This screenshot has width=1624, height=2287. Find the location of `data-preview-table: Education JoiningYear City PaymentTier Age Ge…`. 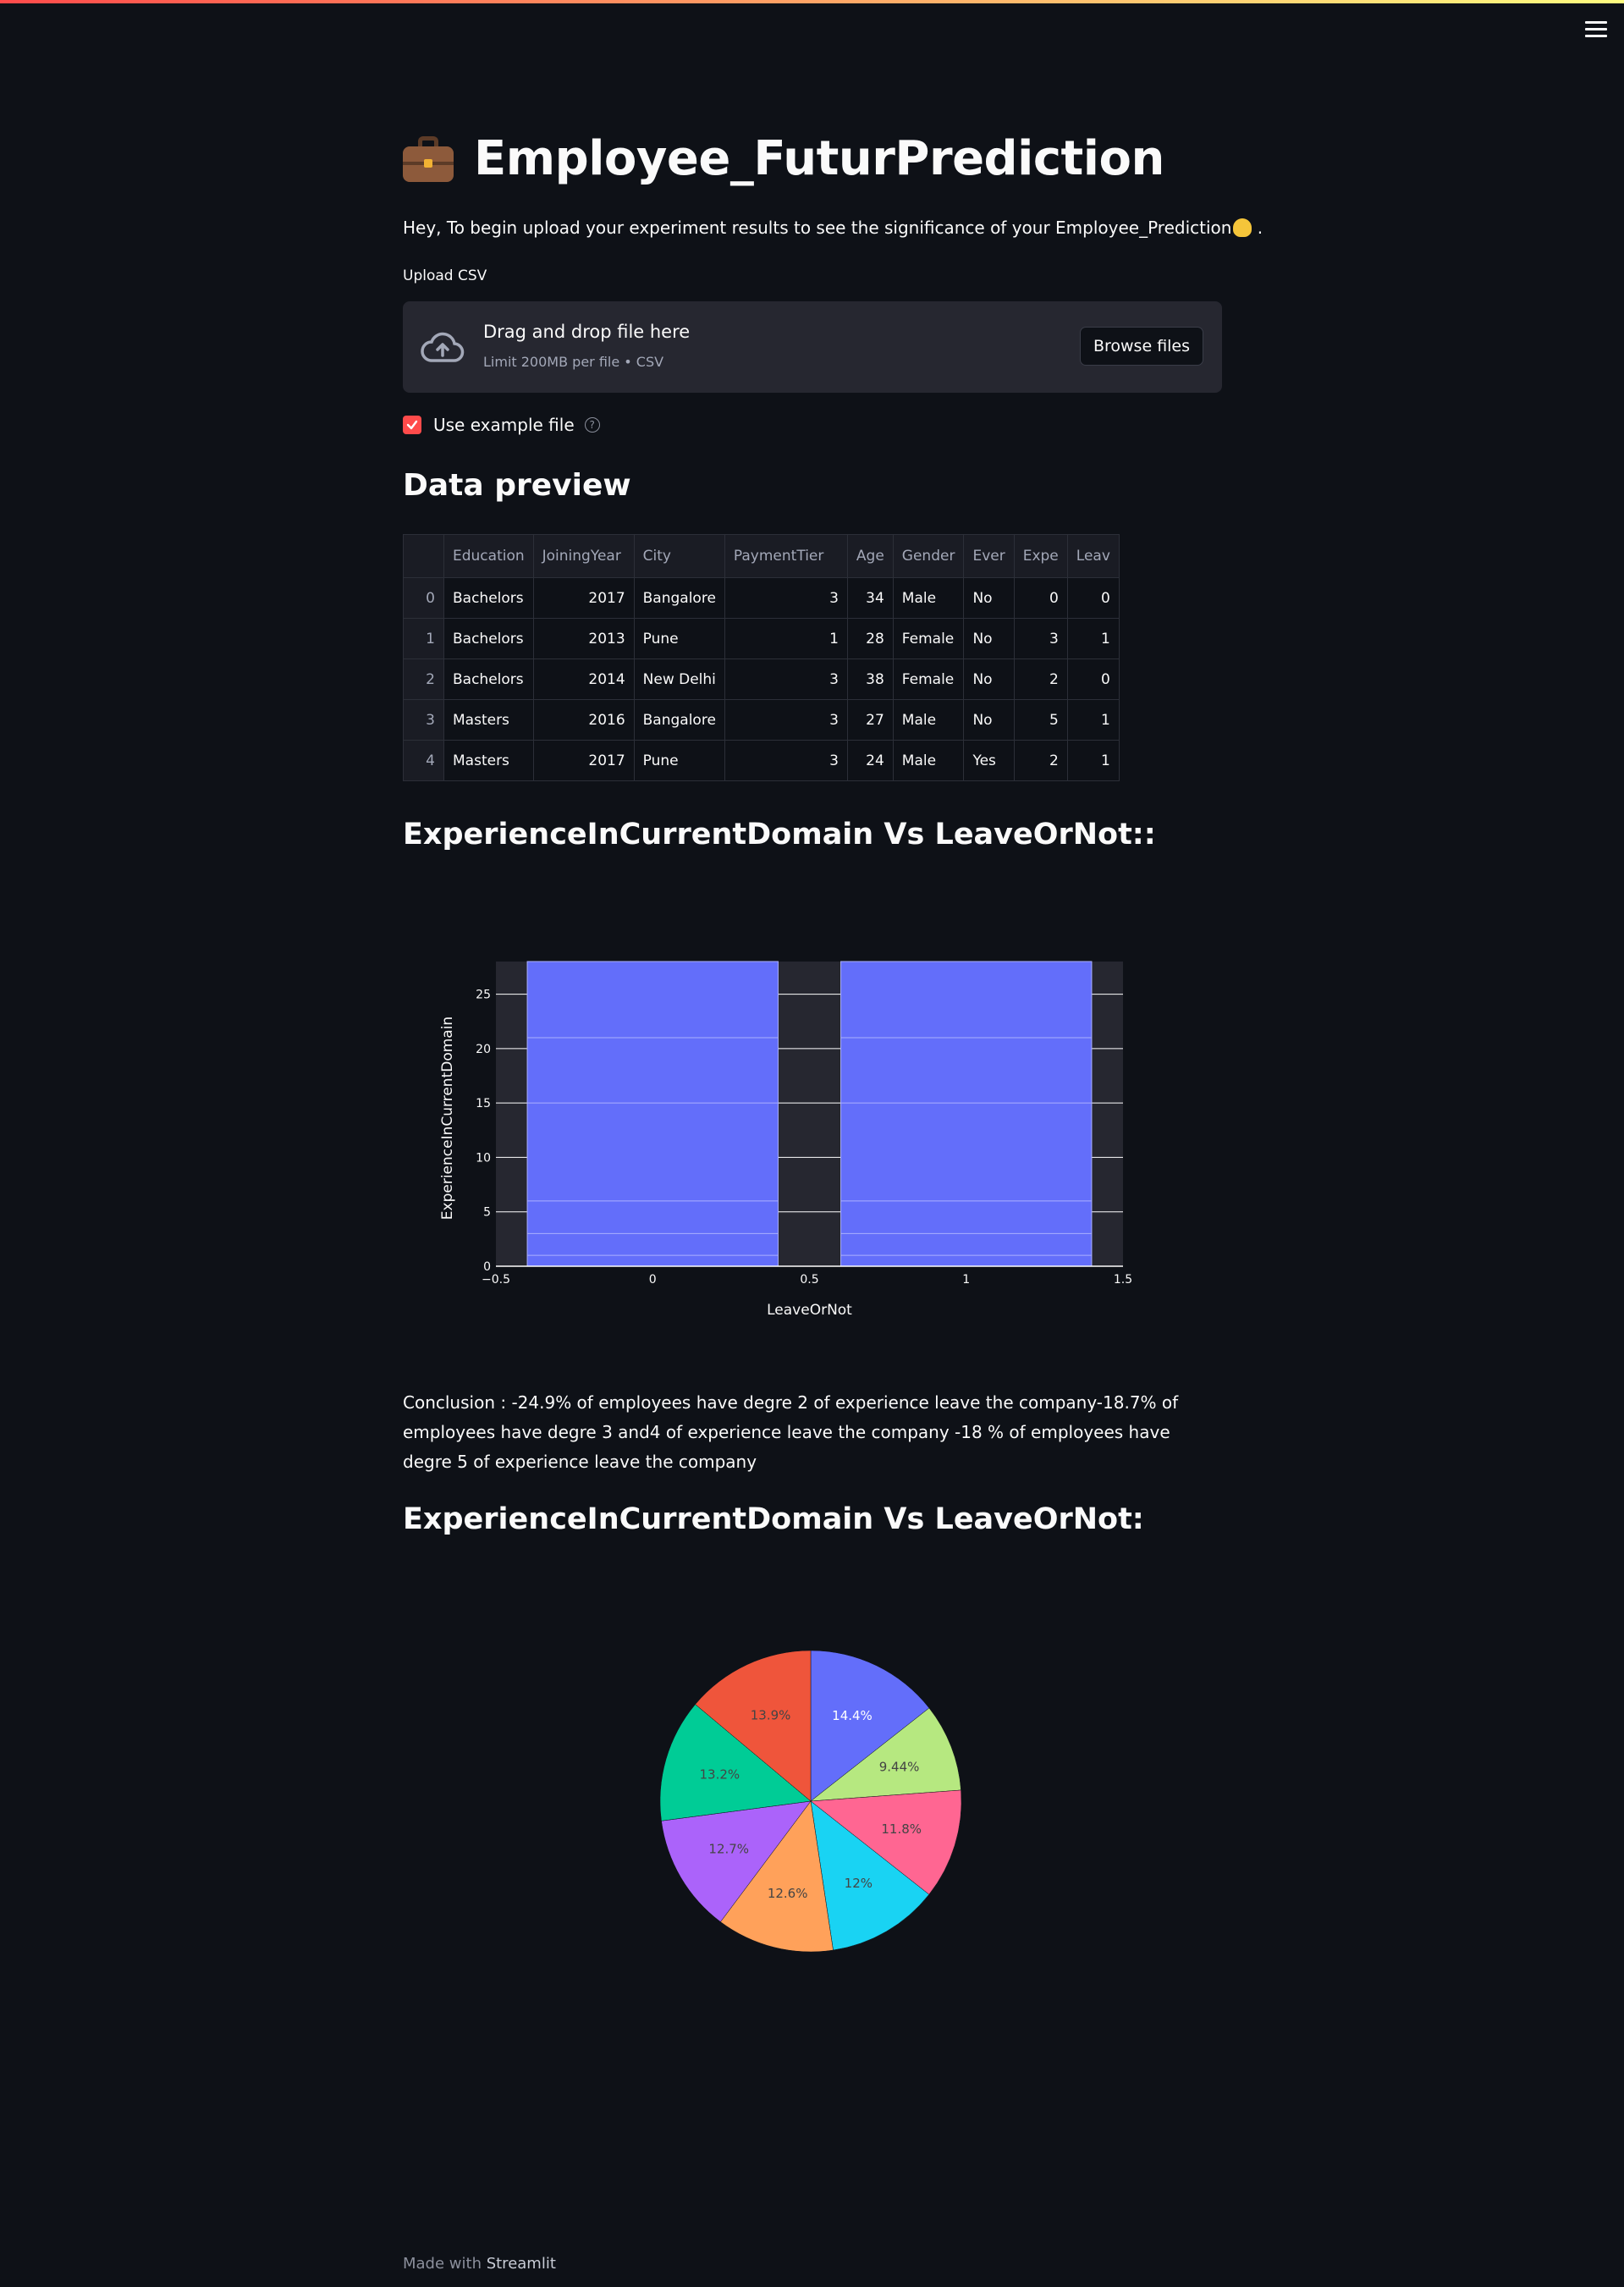

data-preview-table: Education JoiningYear City PaymentTier Age Ge… is located at coordinates (762, 657).